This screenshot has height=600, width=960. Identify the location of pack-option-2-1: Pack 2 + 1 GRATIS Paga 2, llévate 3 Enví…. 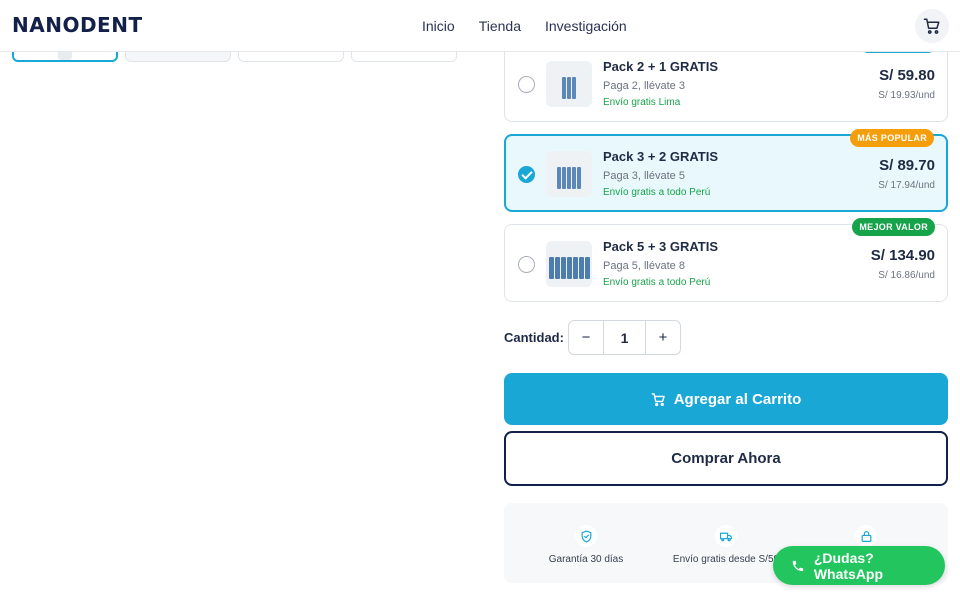
(726, 80).